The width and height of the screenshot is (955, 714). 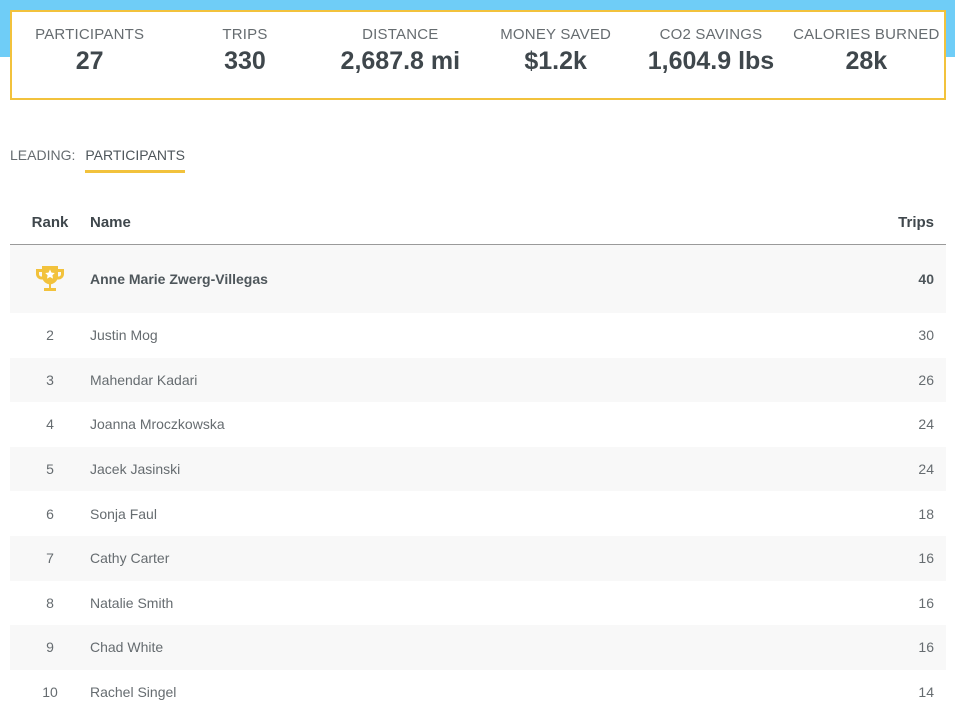 What do you see at coordinates (135, 469) in the screenshot?
I see `name-cell: Jacek Jasinski` at bounding box center [135, 469].